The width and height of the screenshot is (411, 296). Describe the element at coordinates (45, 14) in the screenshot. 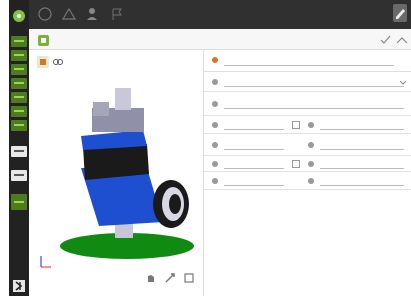

I see `home-icon` at that location.